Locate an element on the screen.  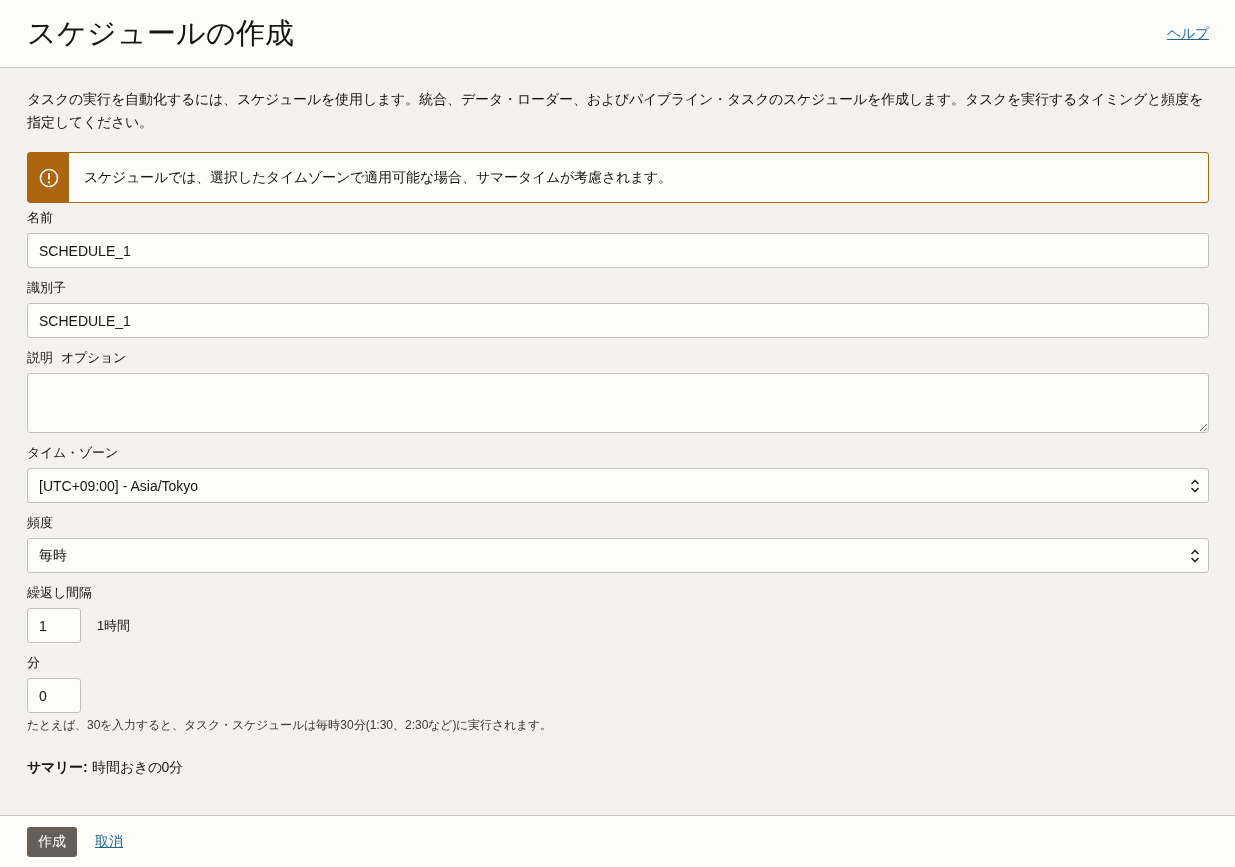
unit-label: 1時間 is located at coordinates (114, 625).